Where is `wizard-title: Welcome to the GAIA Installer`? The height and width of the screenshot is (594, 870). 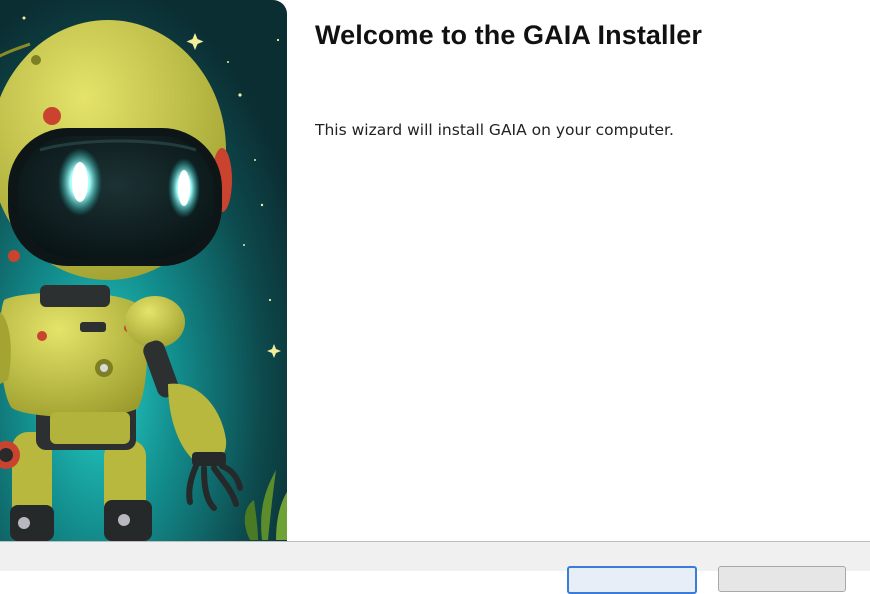 wizard-title: Welcome to the GAIA Installer is located at coordinates (508, 35).